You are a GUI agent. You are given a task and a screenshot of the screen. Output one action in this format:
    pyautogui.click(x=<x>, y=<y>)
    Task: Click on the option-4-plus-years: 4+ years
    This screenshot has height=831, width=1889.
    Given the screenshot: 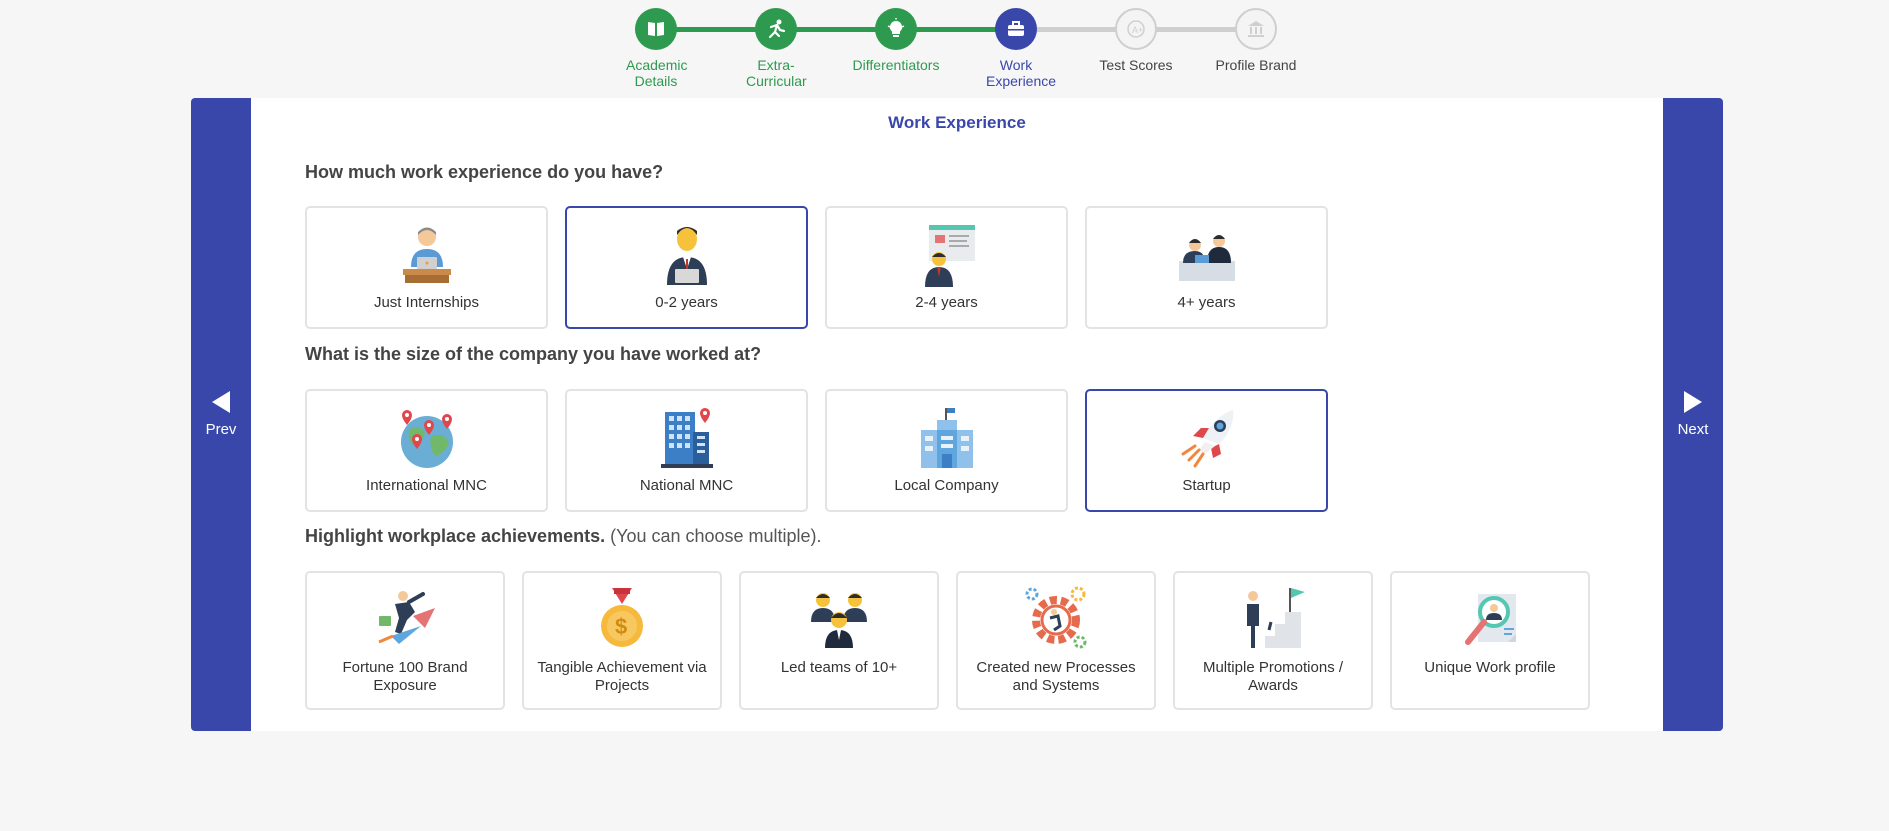 What is the action you would take?
    pyautogui.click(x=1206, y=267)
    